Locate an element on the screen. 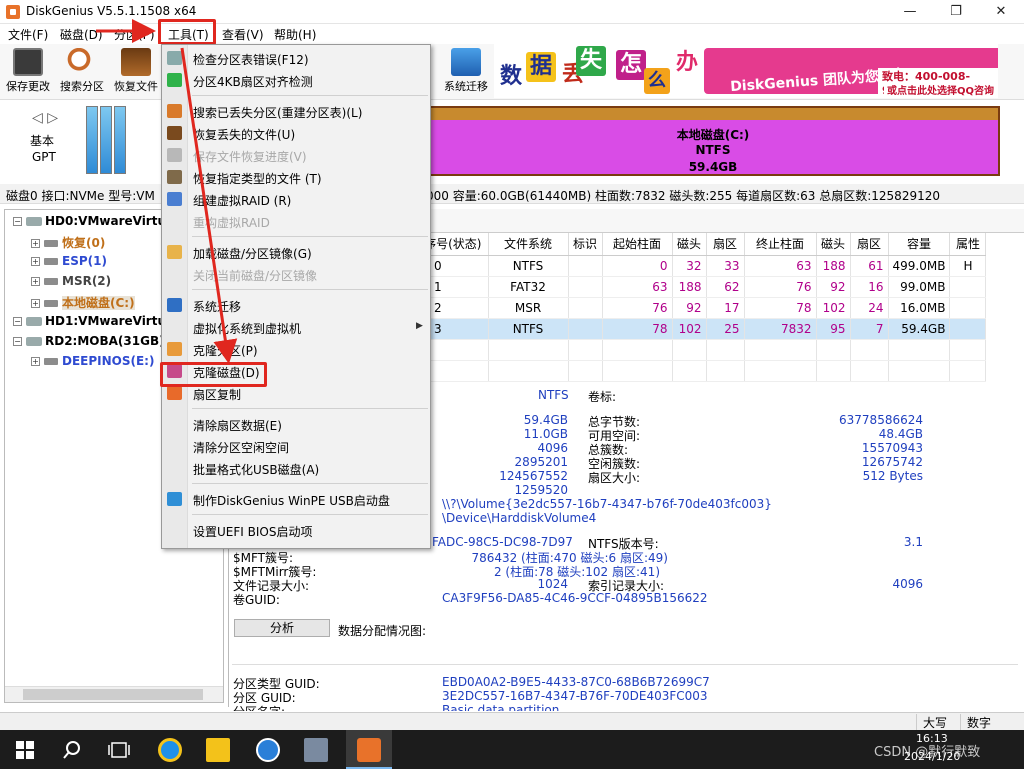 The height and width of the screenshot is (769, 1024). arrow-to-clone-disk is located at coordinates (209, 205).